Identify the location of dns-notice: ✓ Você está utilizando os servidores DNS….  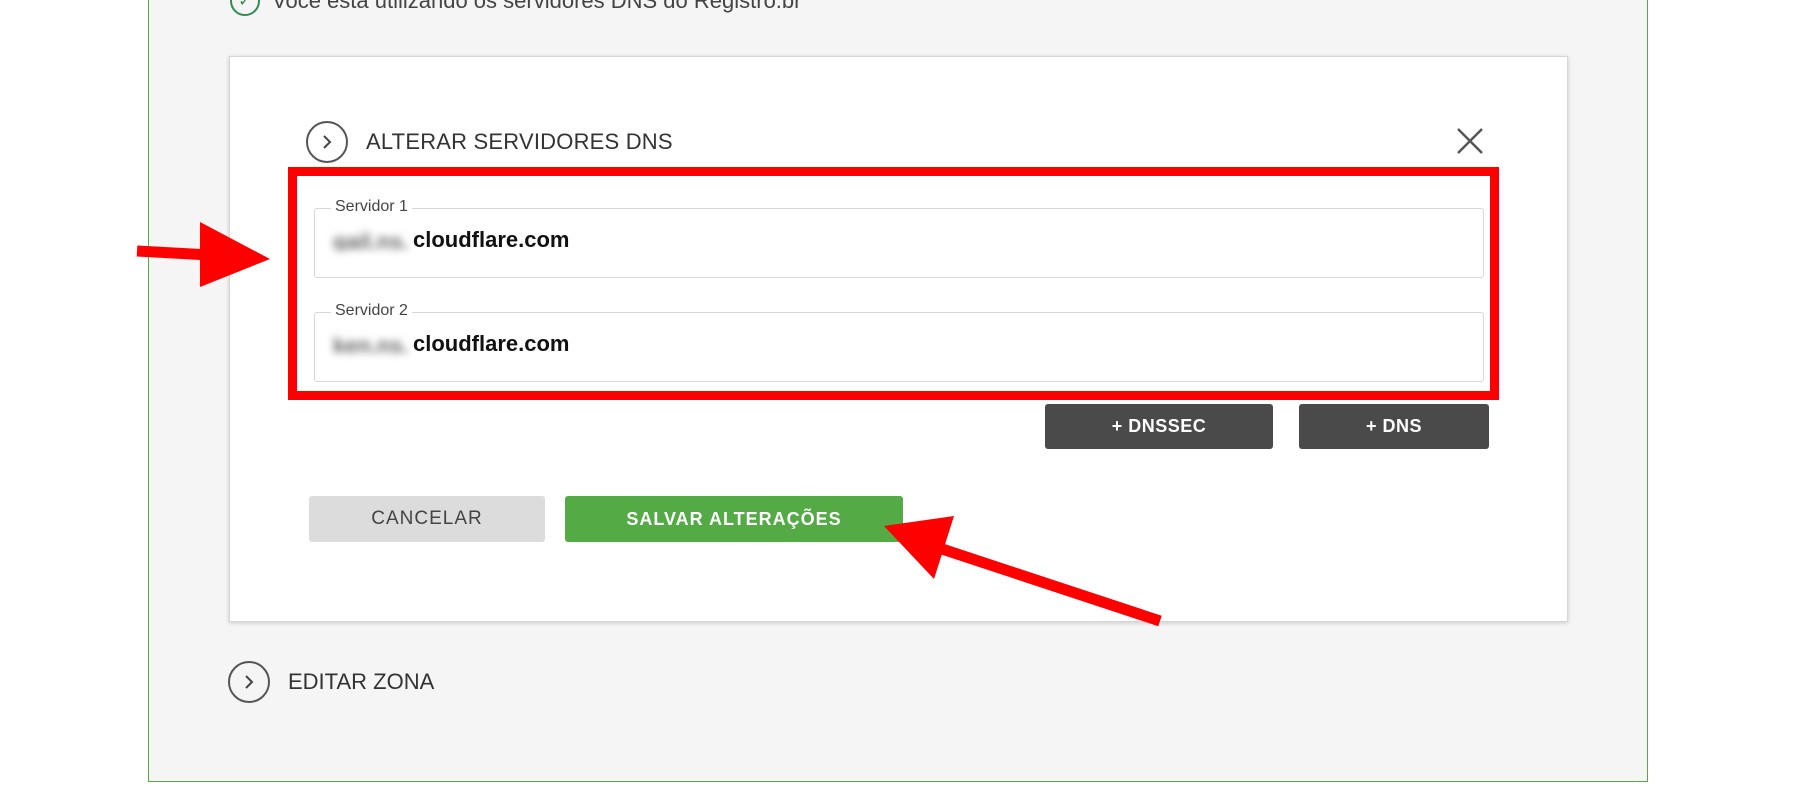
(515, 8).